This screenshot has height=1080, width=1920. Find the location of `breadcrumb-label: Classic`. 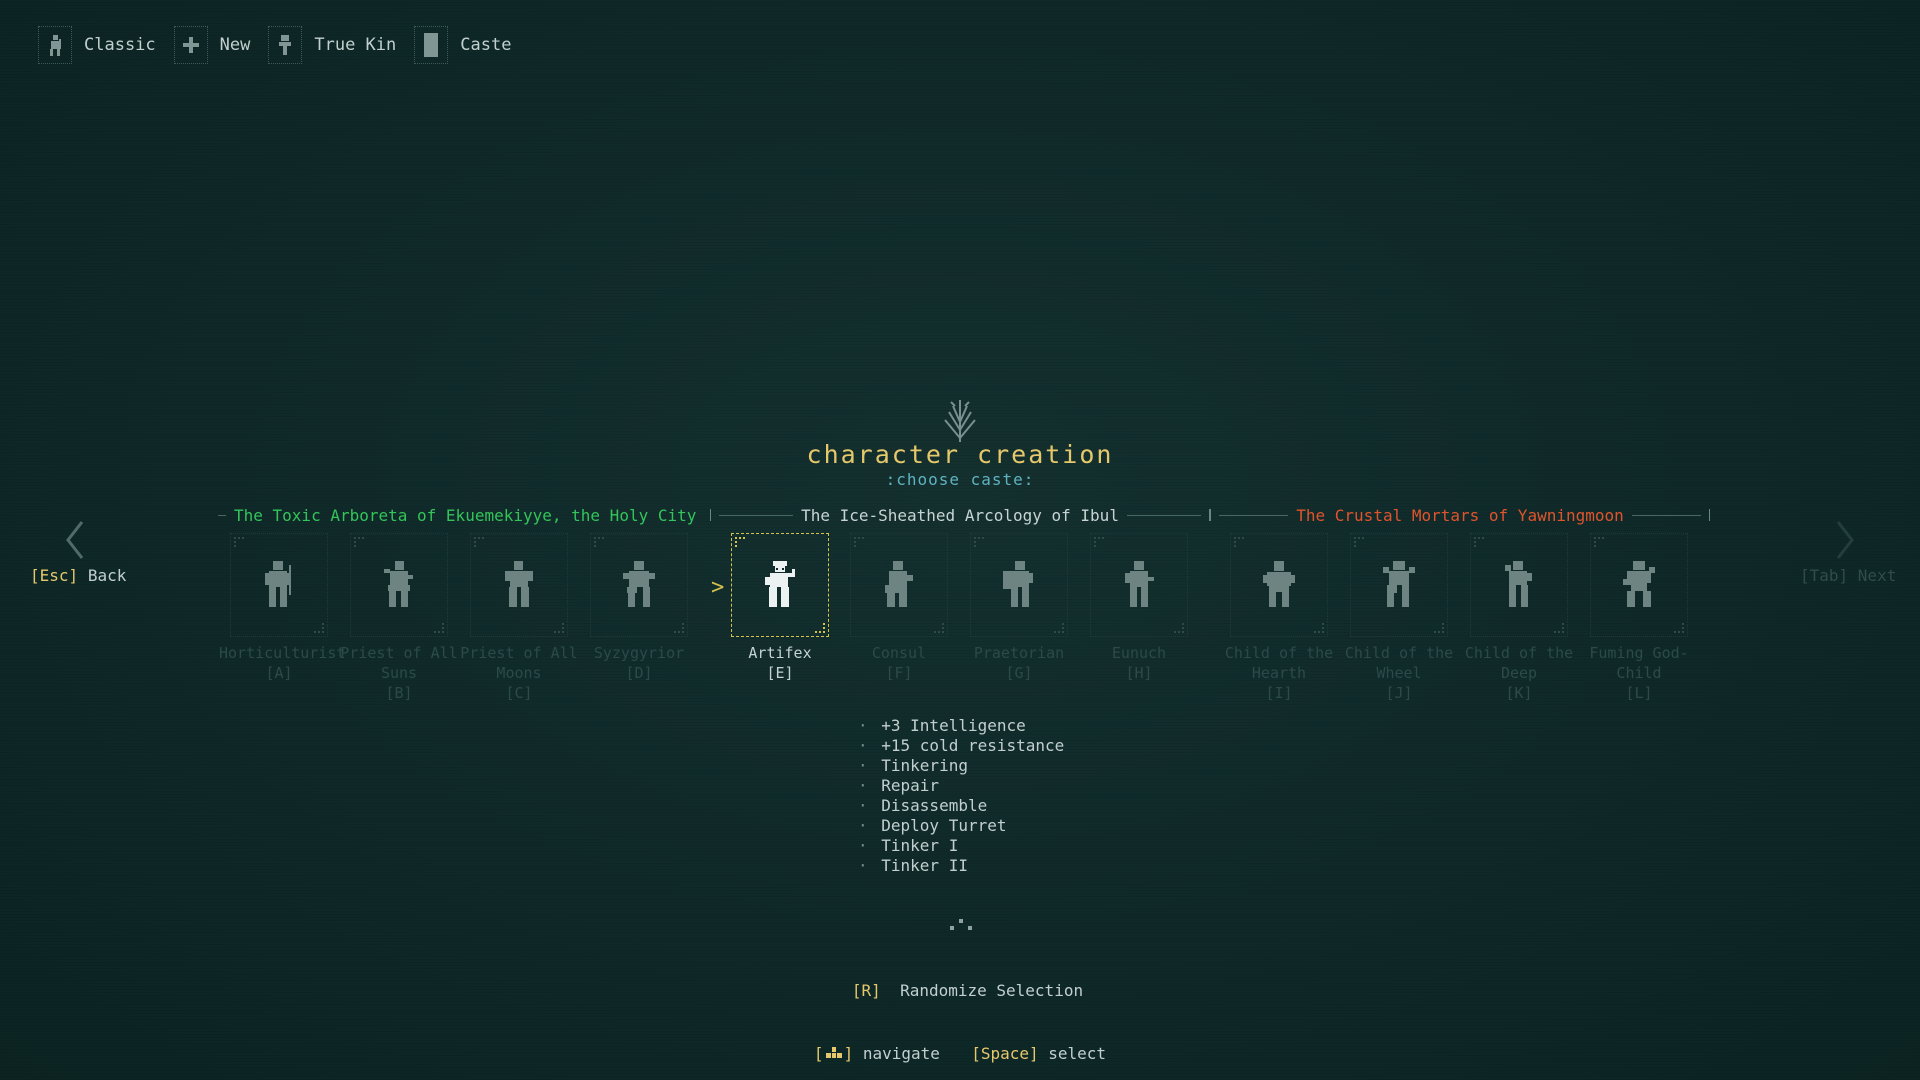

breadcrumb-label: Classic is located at coordinates (120, 45).